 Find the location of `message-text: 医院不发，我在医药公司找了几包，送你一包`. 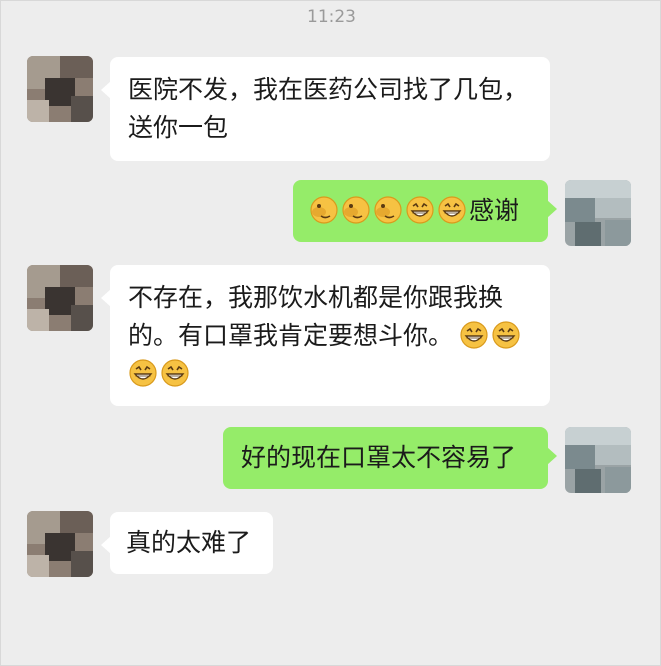

message-text: 医院不发，我在医药公司找了几包，送你一包 is located at coordinates (328, 108).